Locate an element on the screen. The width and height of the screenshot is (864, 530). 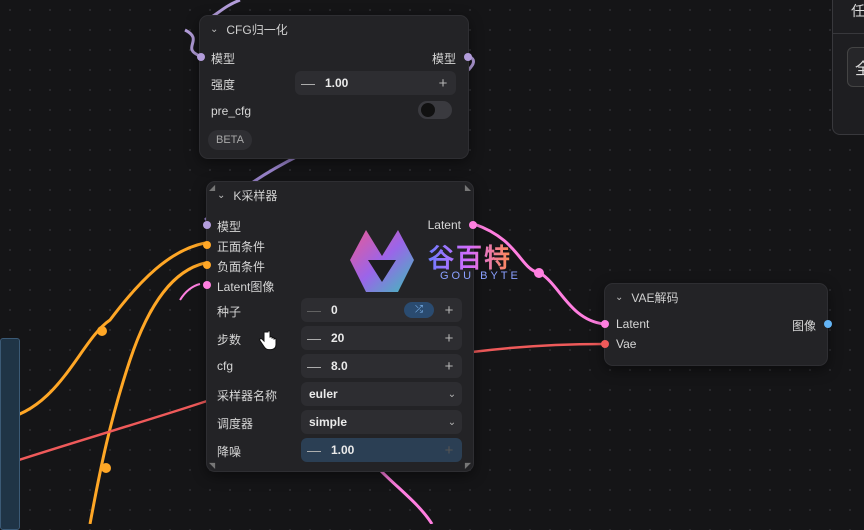
input-label-latent: Latent is located at coordinates (633, 324).